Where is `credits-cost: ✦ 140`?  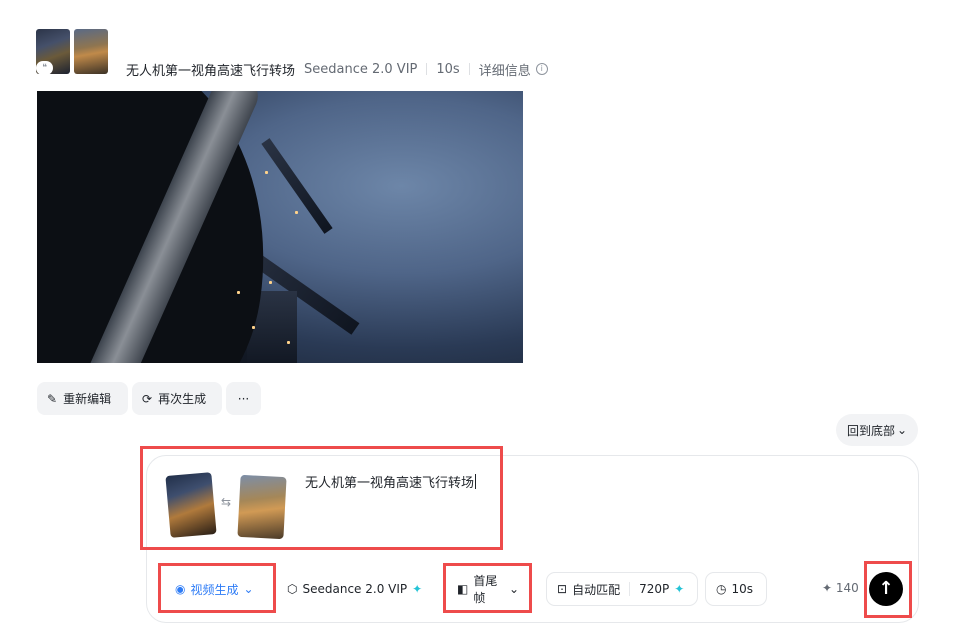 credits-cost: ✦ 140 is located at coordinates (840, 588).